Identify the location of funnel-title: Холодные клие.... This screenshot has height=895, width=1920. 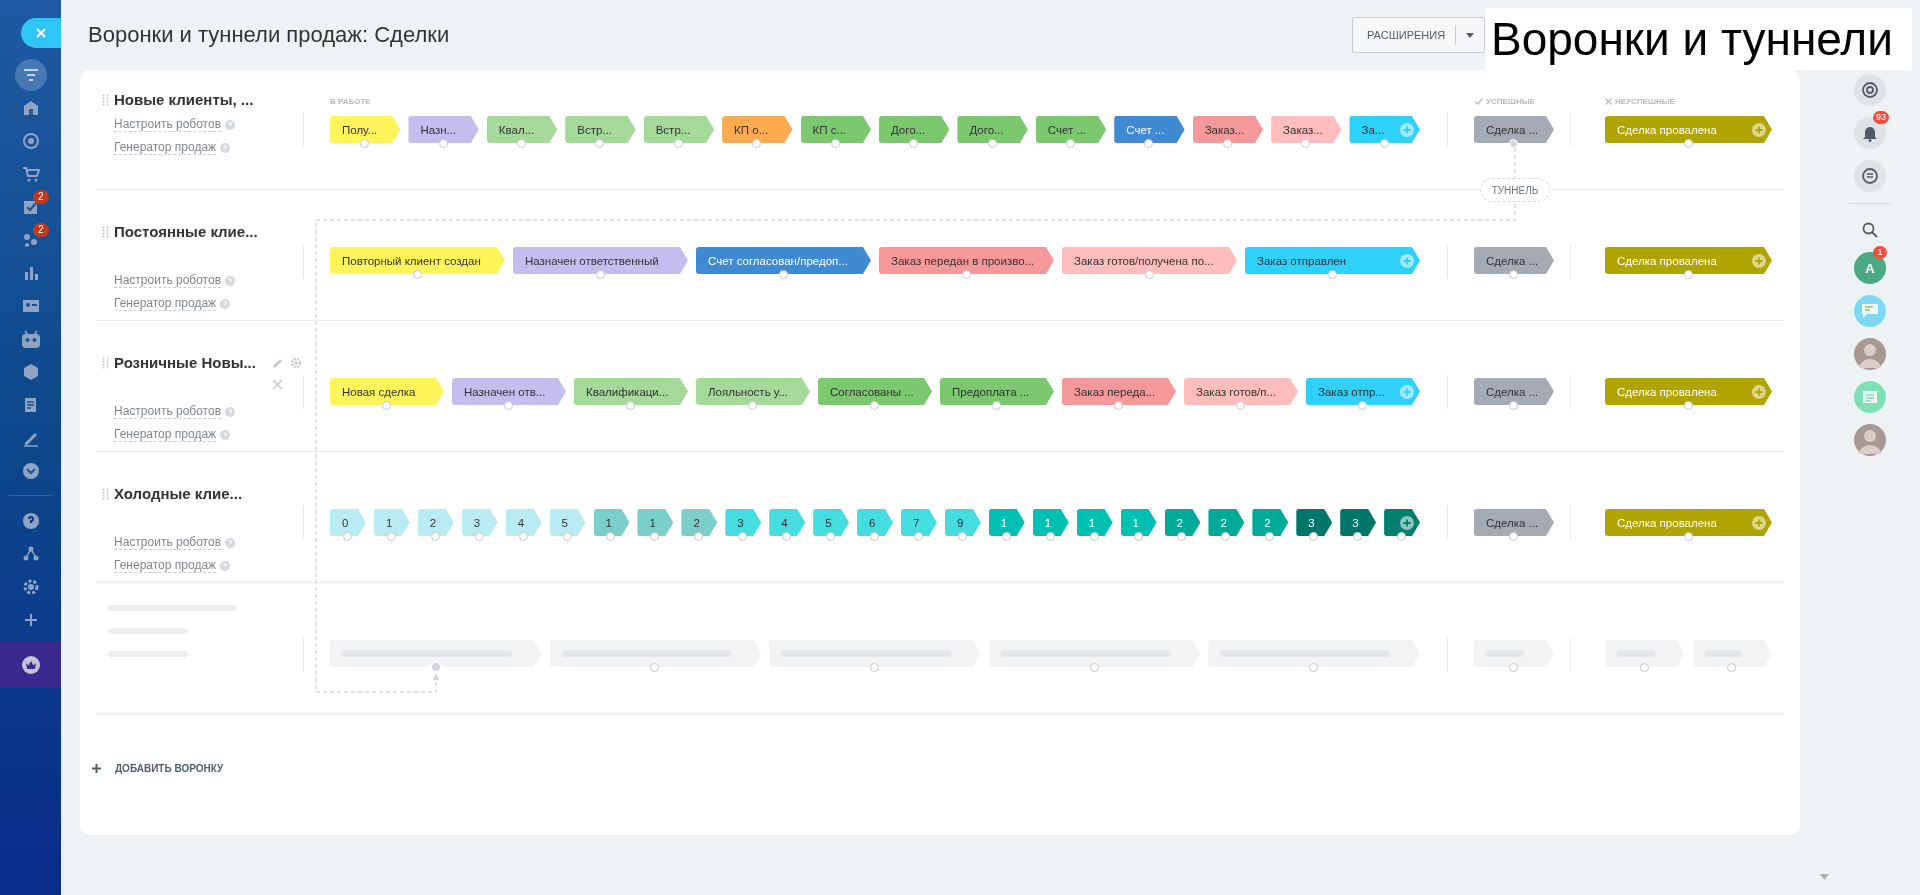
(178, 494).